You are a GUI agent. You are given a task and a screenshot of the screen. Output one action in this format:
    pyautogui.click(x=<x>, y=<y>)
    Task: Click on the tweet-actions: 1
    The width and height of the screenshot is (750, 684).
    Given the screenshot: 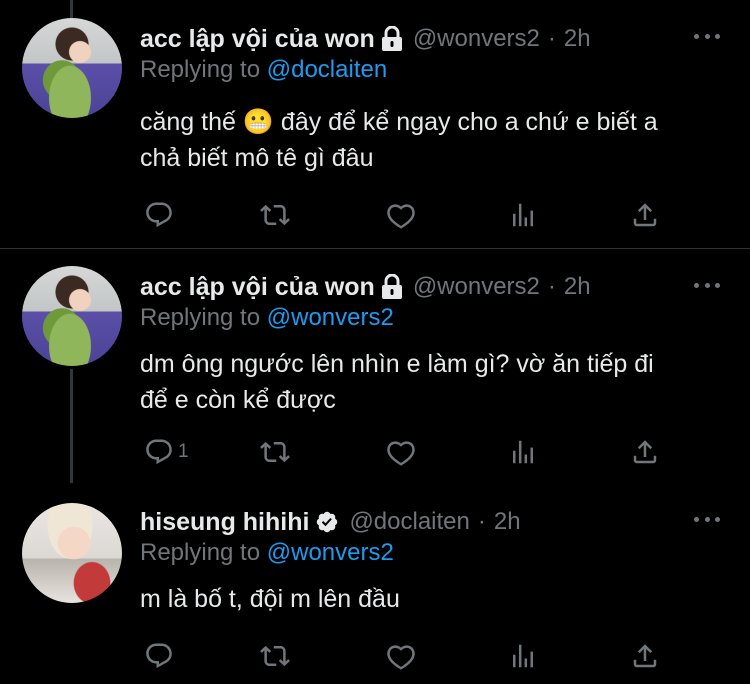 What is the action you would take?
    pyautogui.click(x=410, y=452)
    